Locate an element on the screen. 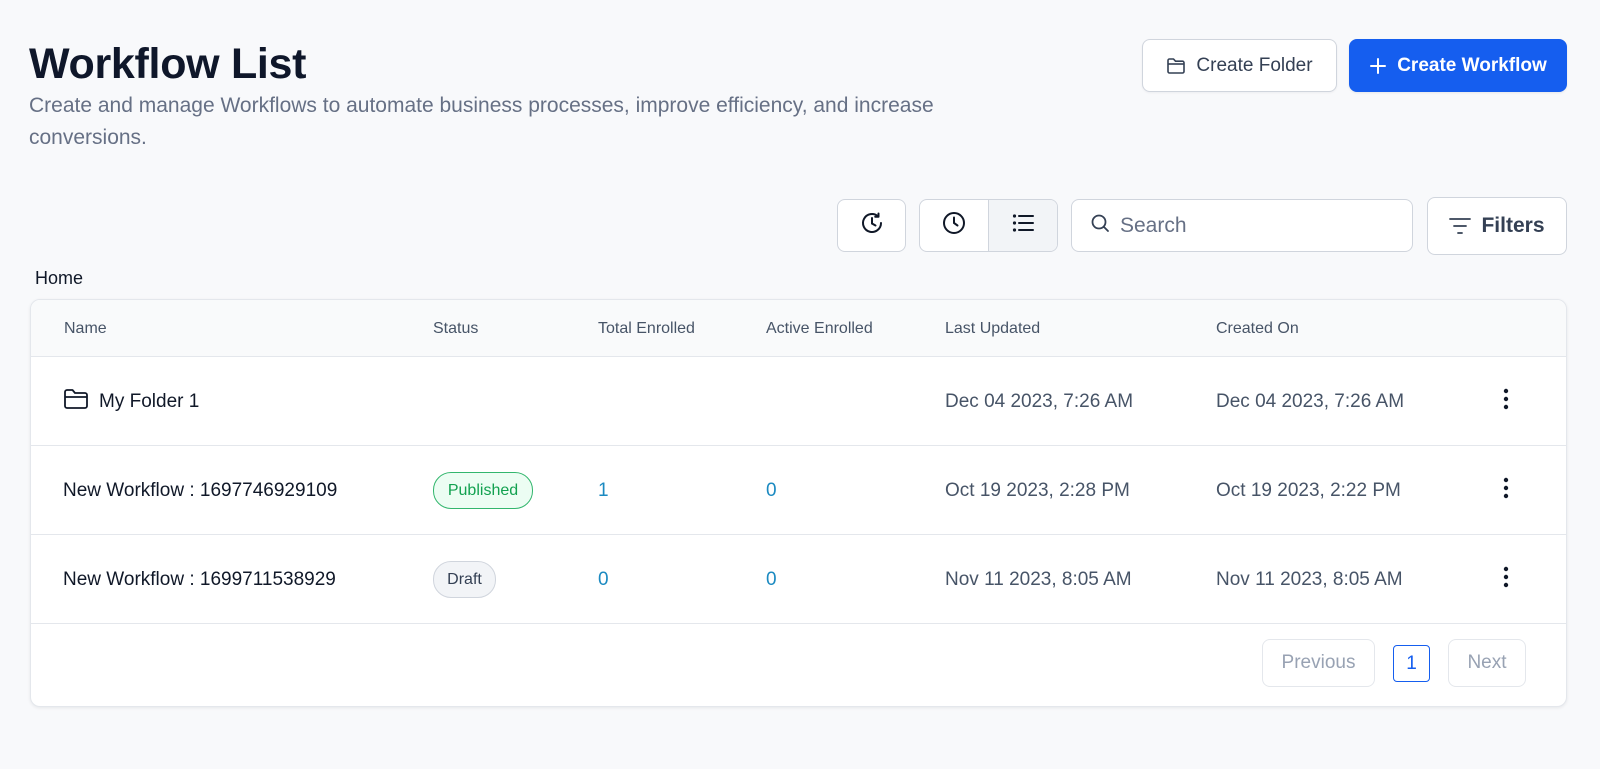 This screenshot has height=769, width=1600. filter-lines-icon is located at coordinates (1460, 226).